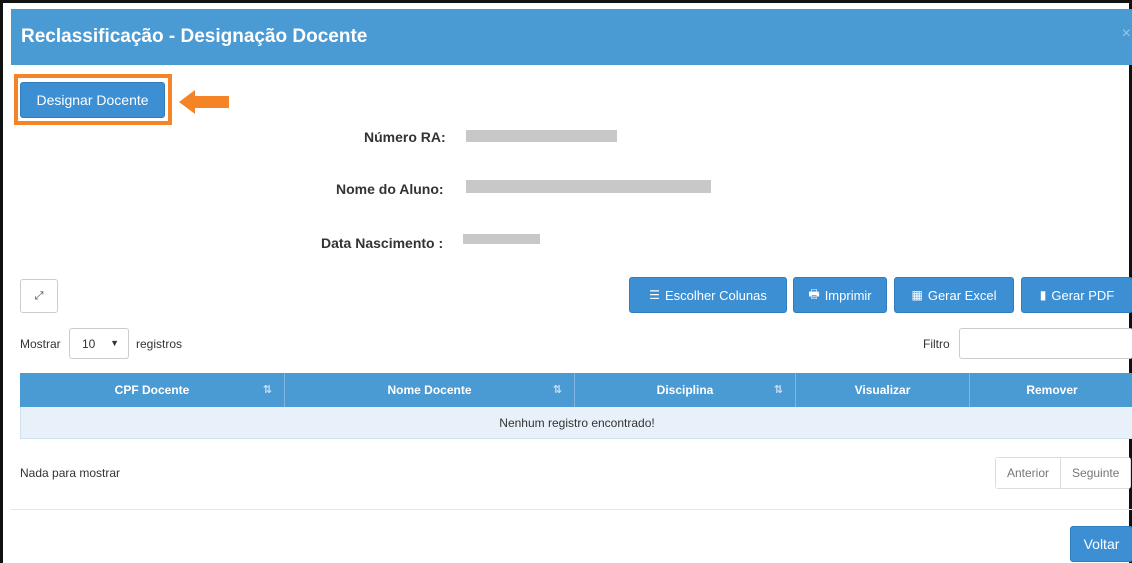 This screenshot has height=563, width=1132. What do you see at coordinates (70, 473) in the screenshot?
I see `table-info: Nada para mostrar` at bounding box center [70, 473].